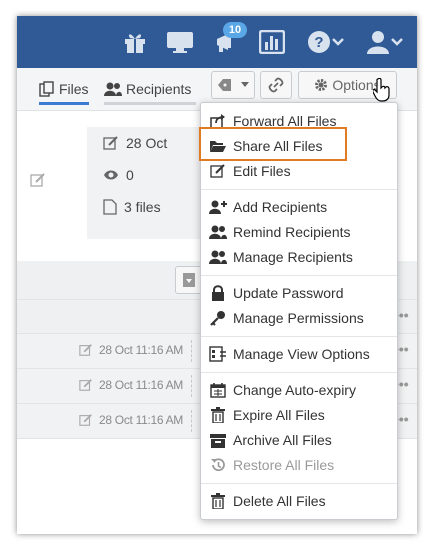 This screenshot has height=549, width=435. Describe the element at coordinates (286, 318) in the screenshot. I see `menu-item-manage-permissions: Manage Permissions` at that location.